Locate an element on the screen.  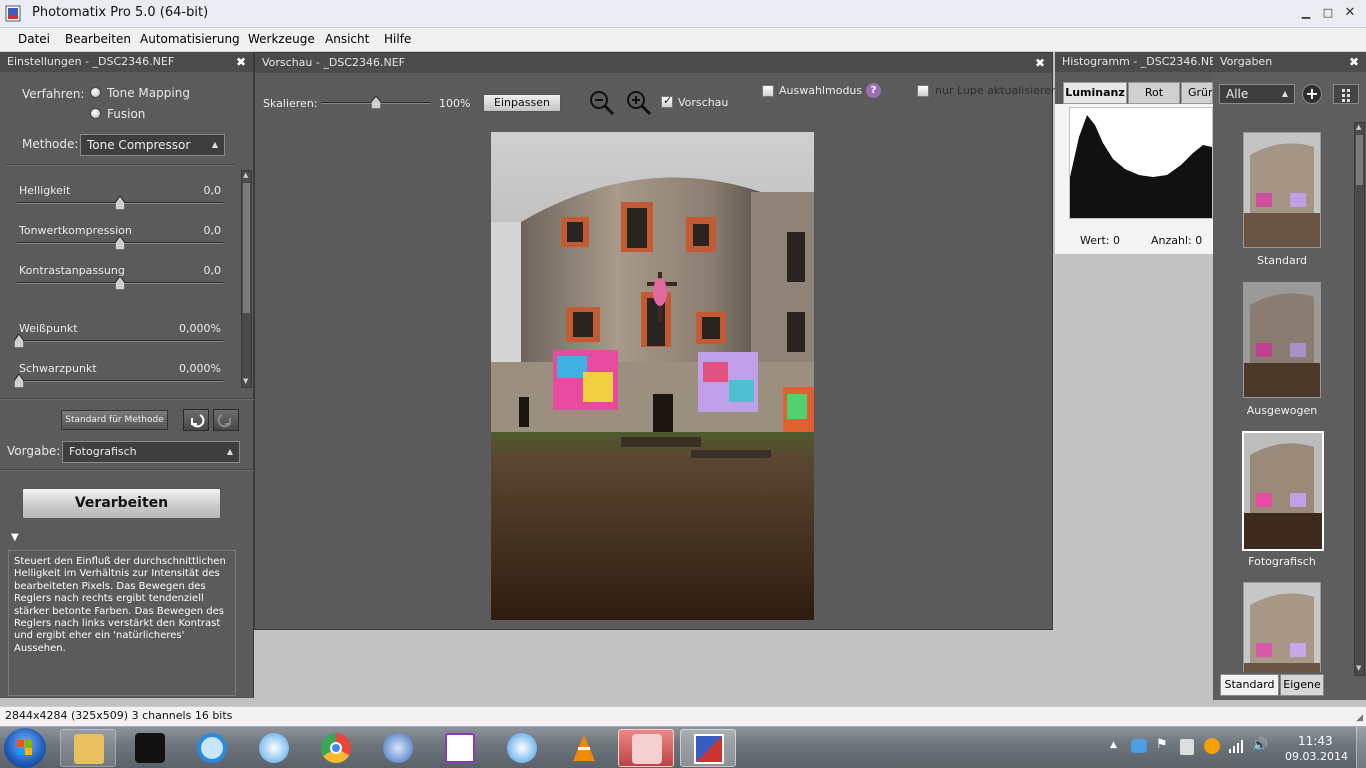
tab-standard-presets: Standard is located at coordinates (1249, 685).